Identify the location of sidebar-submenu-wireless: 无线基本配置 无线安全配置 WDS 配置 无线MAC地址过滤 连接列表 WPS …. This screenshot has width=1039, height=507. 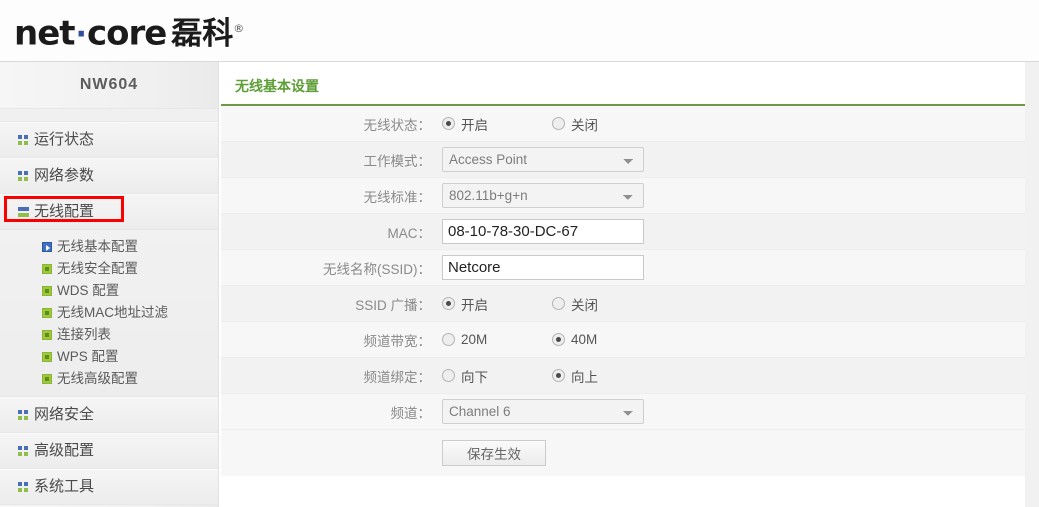
(109, 313).